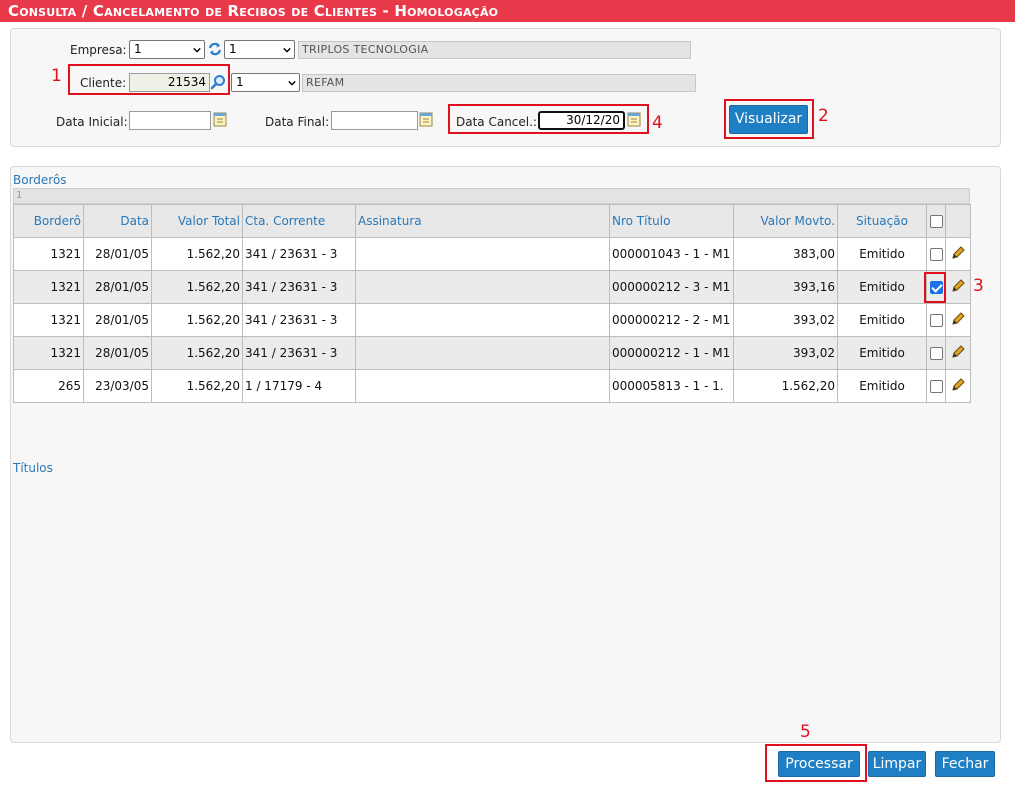 Image resolution: width=1015 pixels, height=788 pixels. I want to click on cell-cta-corrente: 1 / 17179 - 4, so click(299, 386).